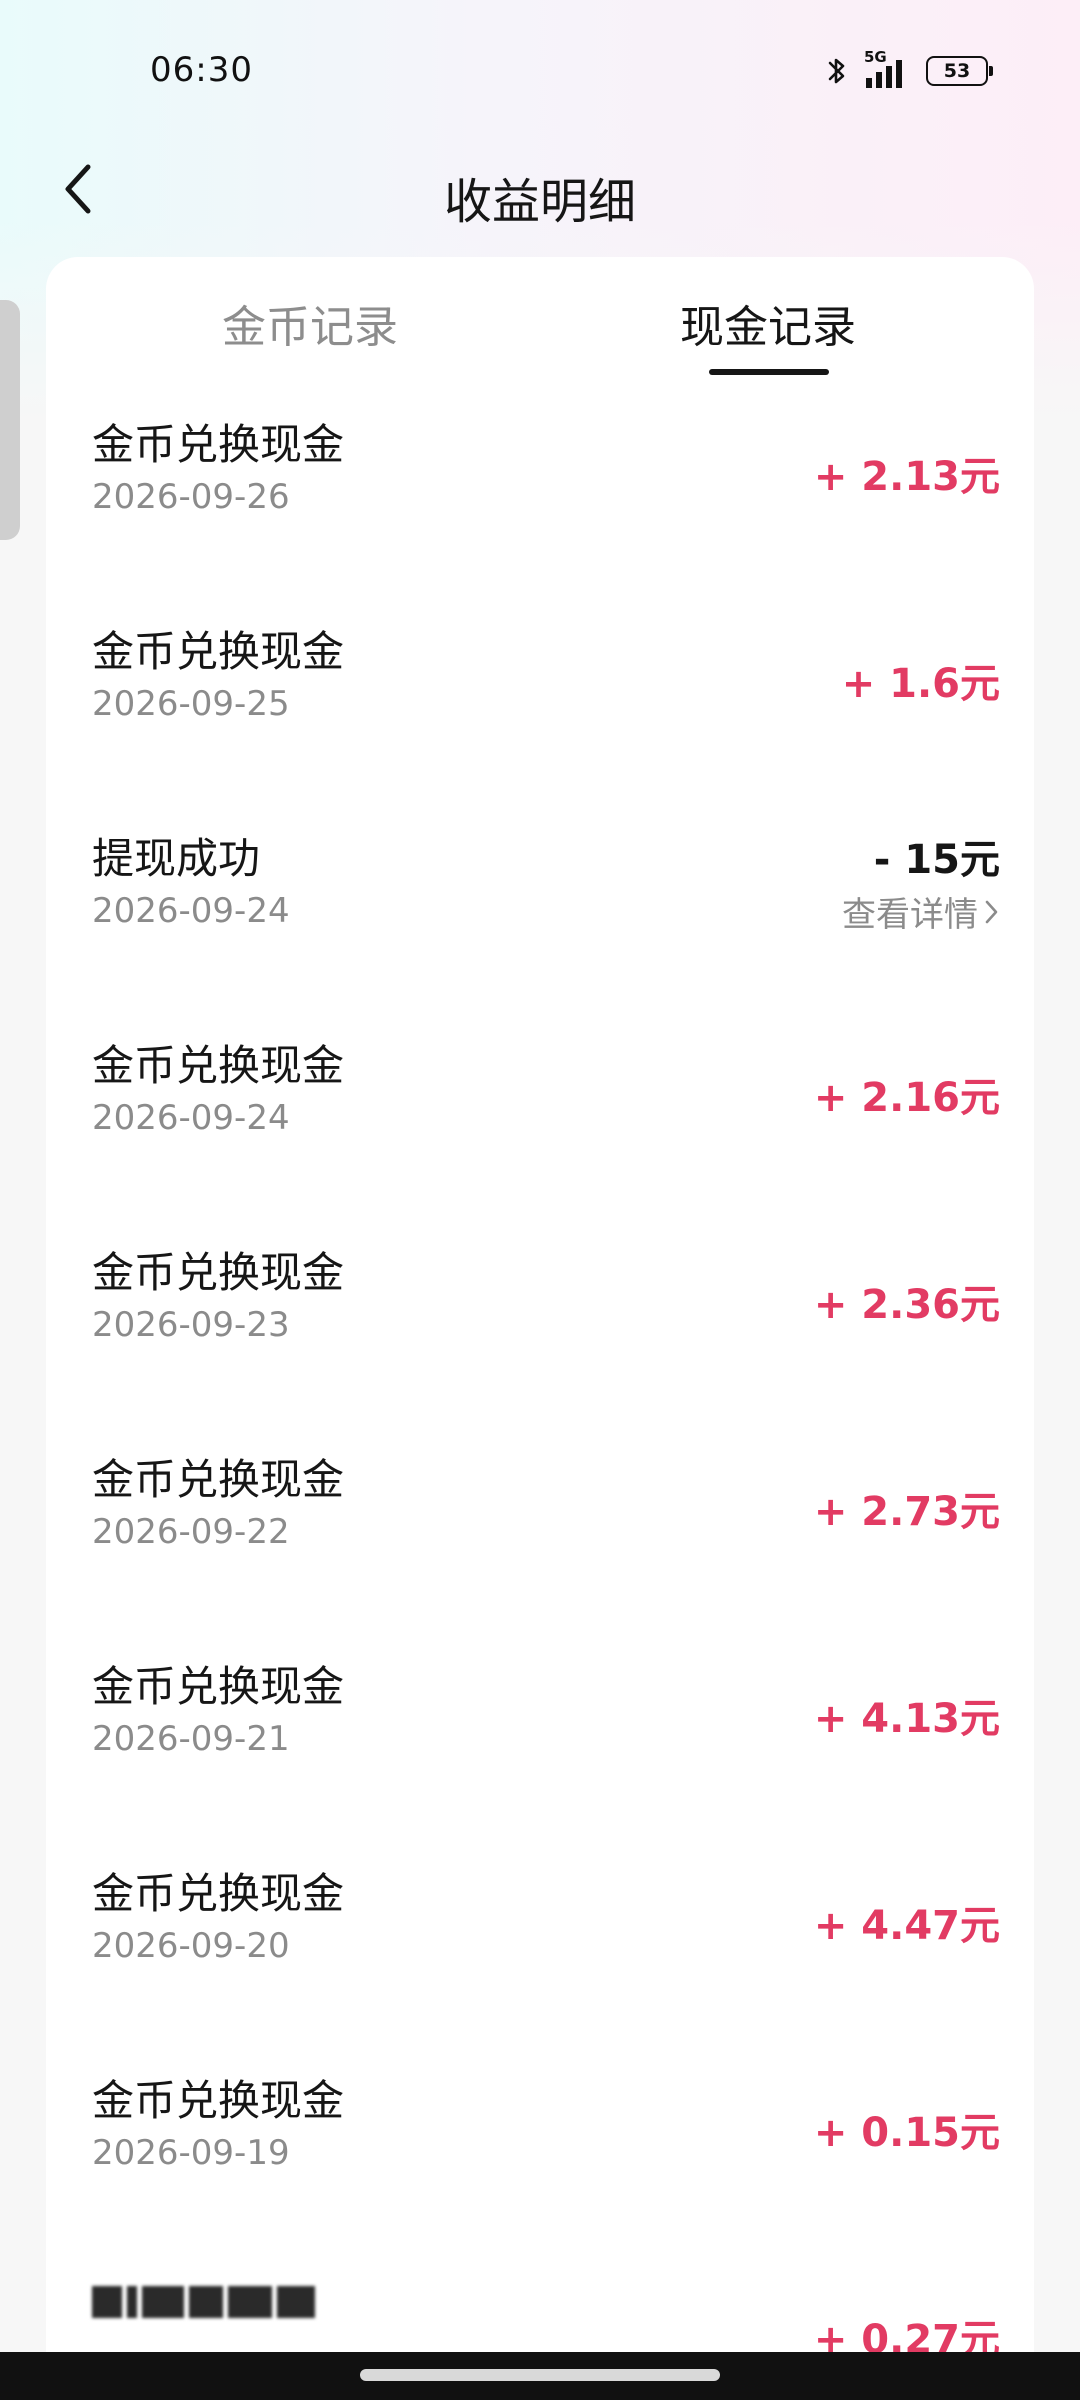  Describe the element at coordinates (540, 697) in the screenshot. I see `record-row: 金币兑换现金 2026-09-25 + 1.6元` at that location.